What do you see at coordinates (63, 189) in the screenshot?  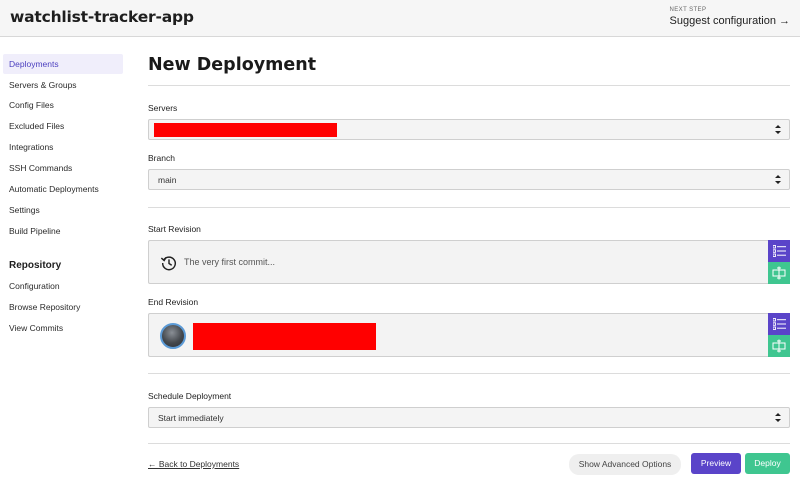 I see `sidebar-item-automatic-deployments: Automatic Deployments` at bounding box center [63, 189].